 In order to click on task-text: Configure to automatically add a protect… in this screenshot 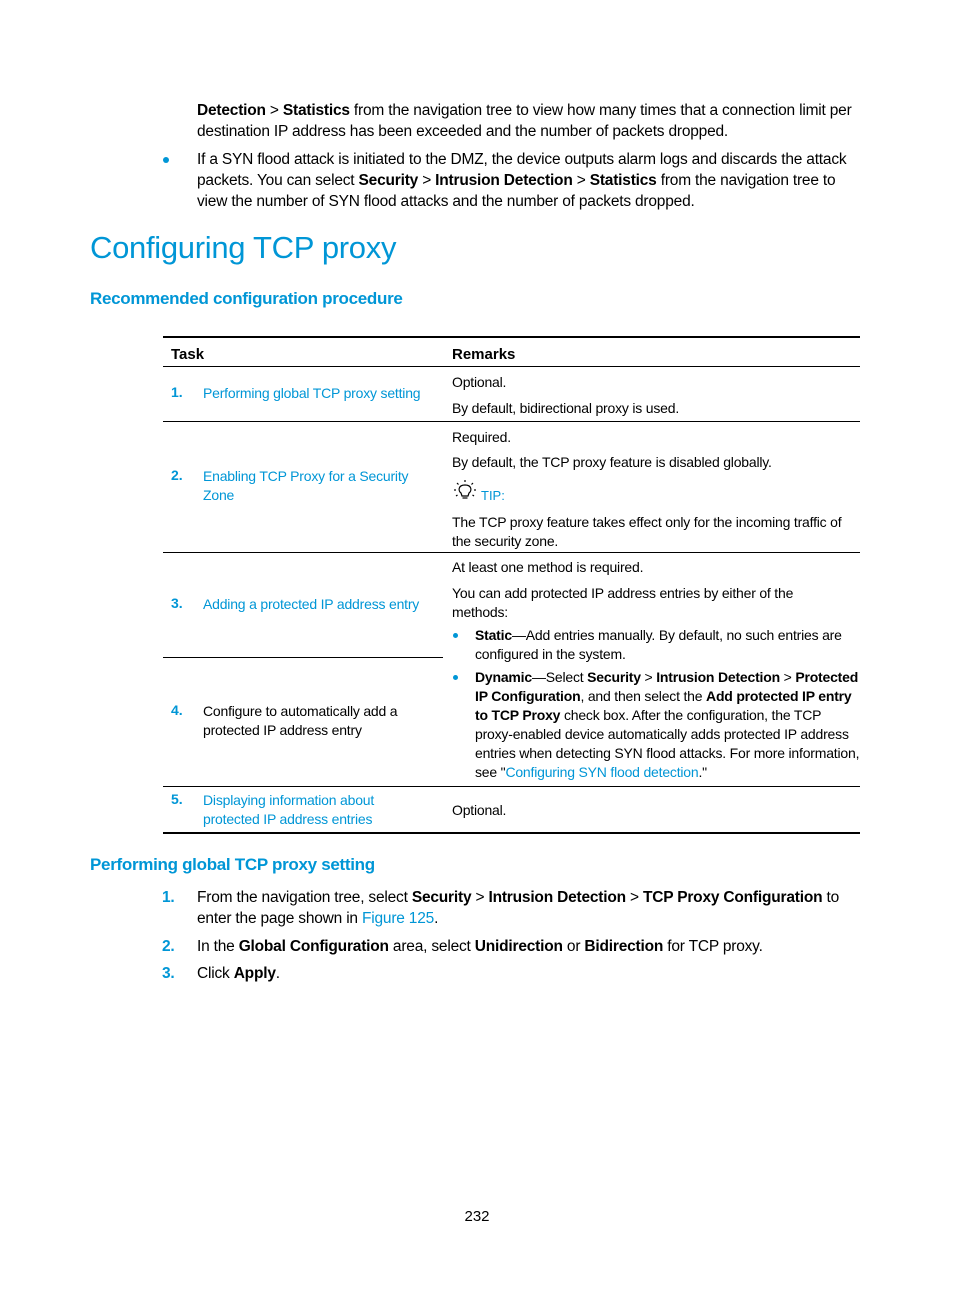, I will do `click(300, 720)`.